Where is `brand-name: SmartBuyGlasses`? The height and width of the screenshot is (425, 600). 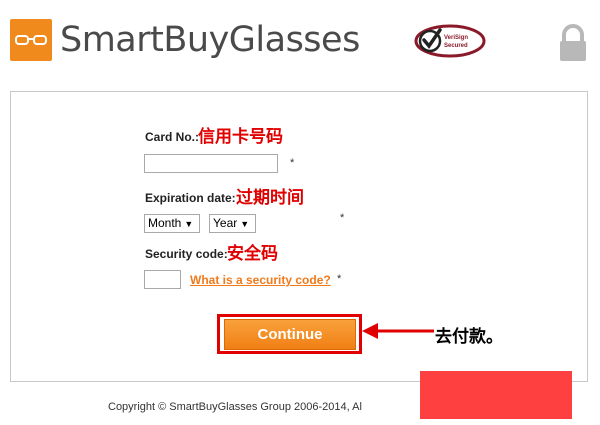 brand-name: SmartBuyGlasses is located at coordinates (210, 40).